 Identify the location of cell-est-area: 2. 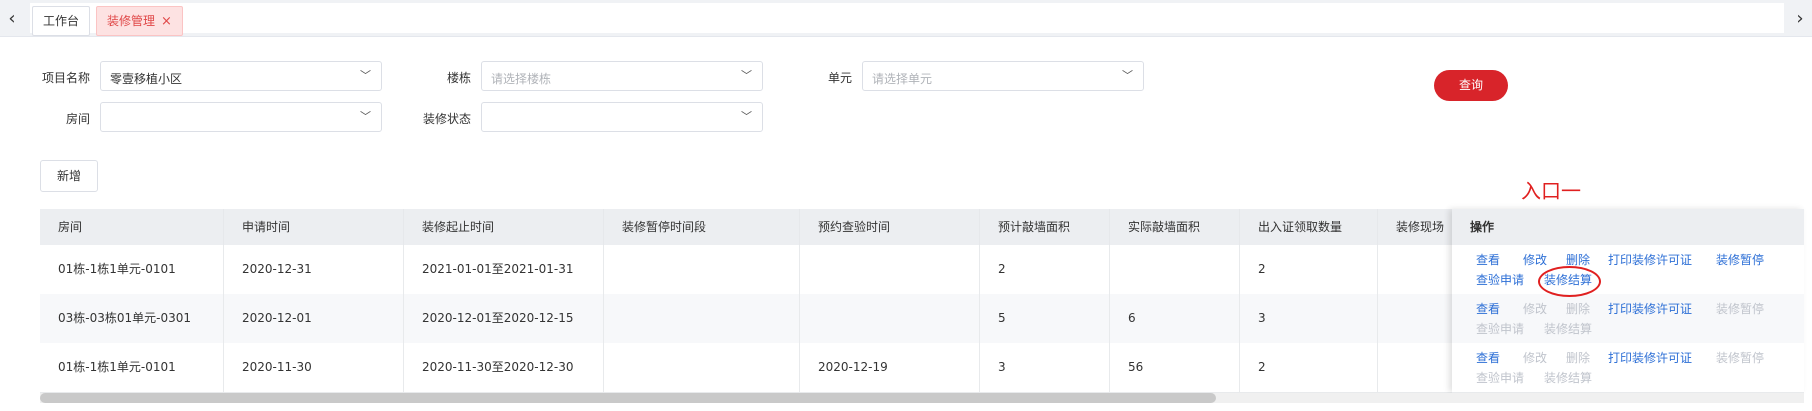
(1045, 269).